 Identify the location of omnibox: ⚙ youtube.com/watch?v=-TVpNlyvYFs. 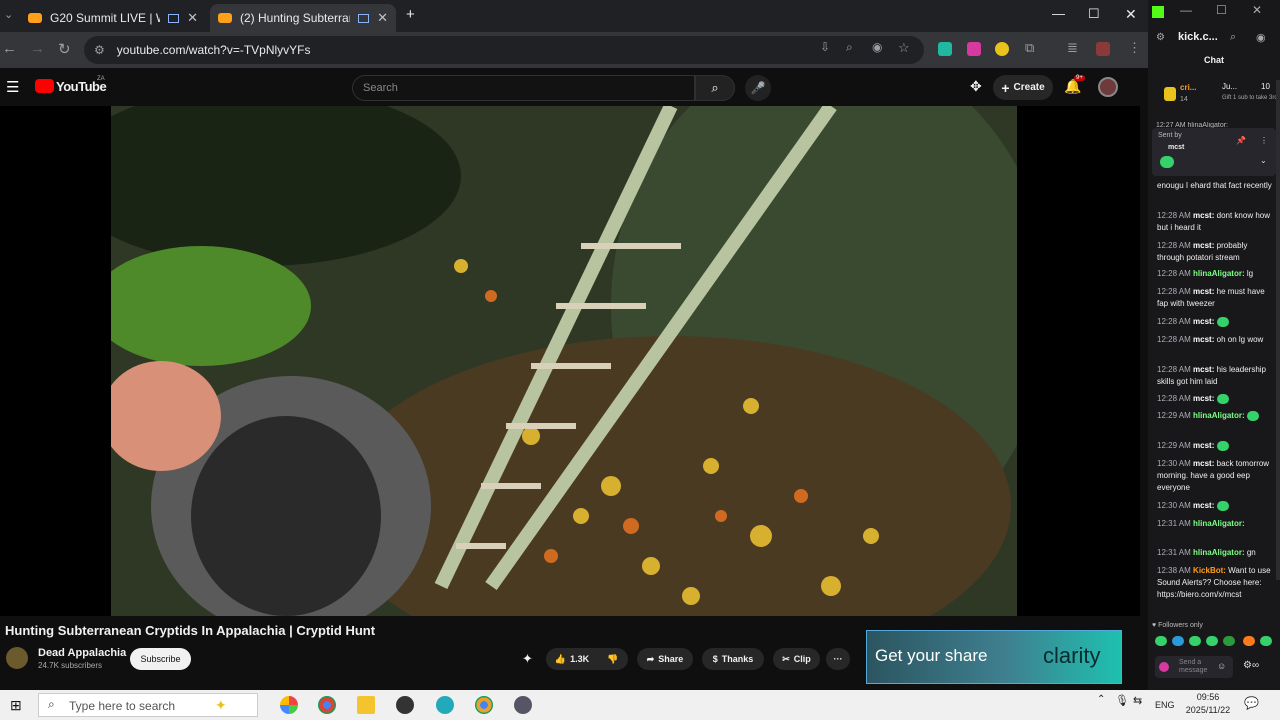
(504, 50).